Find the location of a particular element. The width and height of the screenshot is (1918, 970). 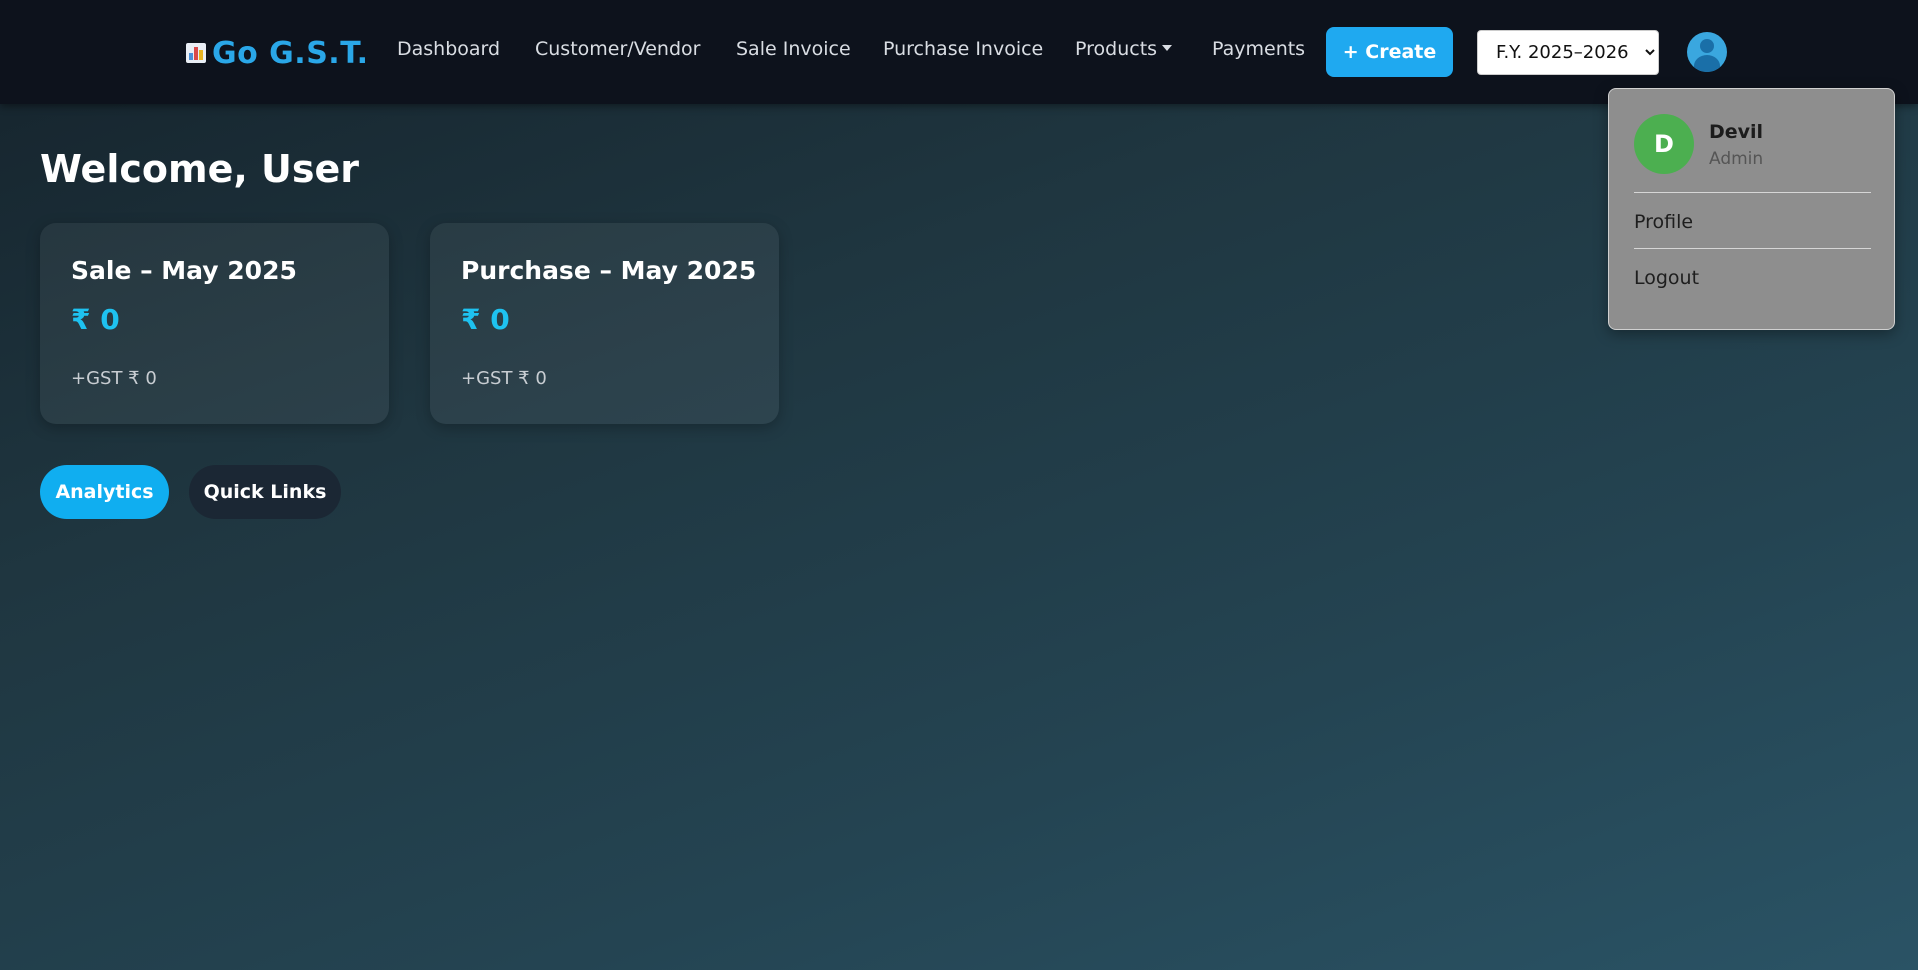

caret-down-icon is located at coordinates (1167, 48).